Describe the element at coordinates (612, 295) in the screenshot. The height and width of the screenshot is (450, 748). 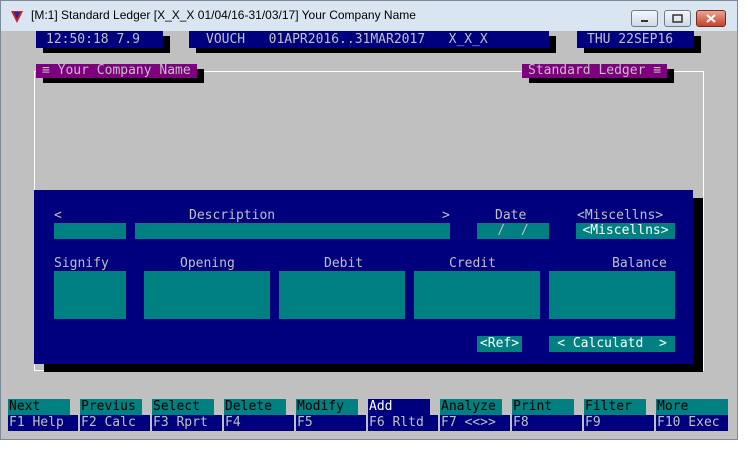
I see `balance-field` at that location.